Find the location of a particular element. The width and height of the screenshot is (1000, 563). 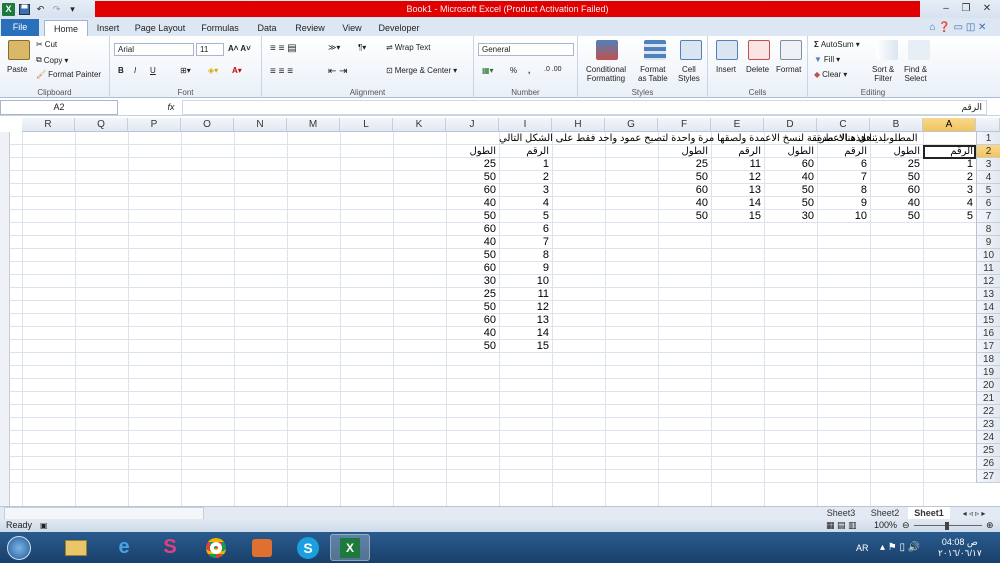

bold-button: B is located at coordinates (121, 70).